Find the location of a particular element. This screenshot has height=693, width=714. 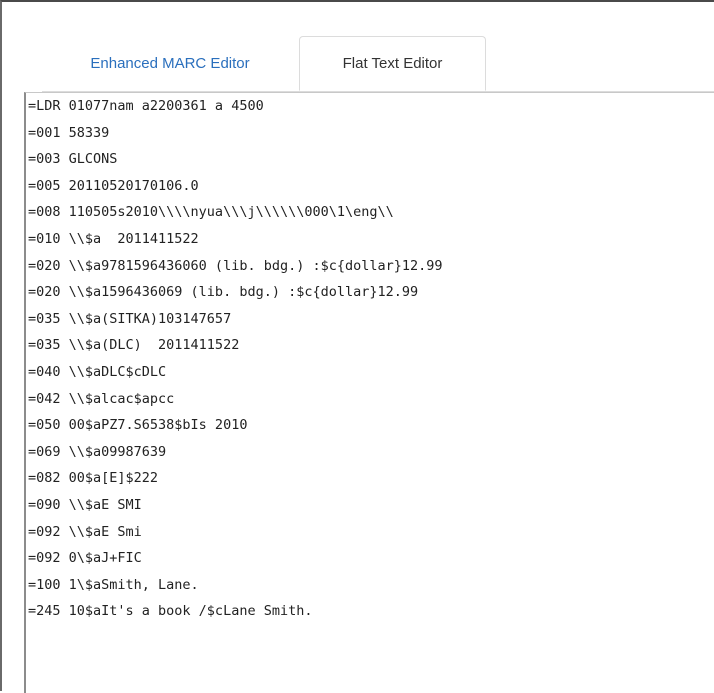

marc-line-090: =090 \\$aE SMI is located at coordinates (85, 504).